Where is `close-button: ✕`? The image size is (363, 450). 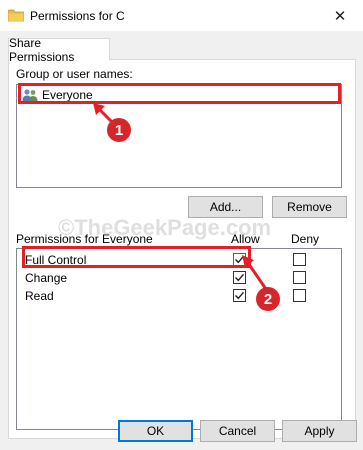 close-button: ✕ is located at coordinates (340, 15).